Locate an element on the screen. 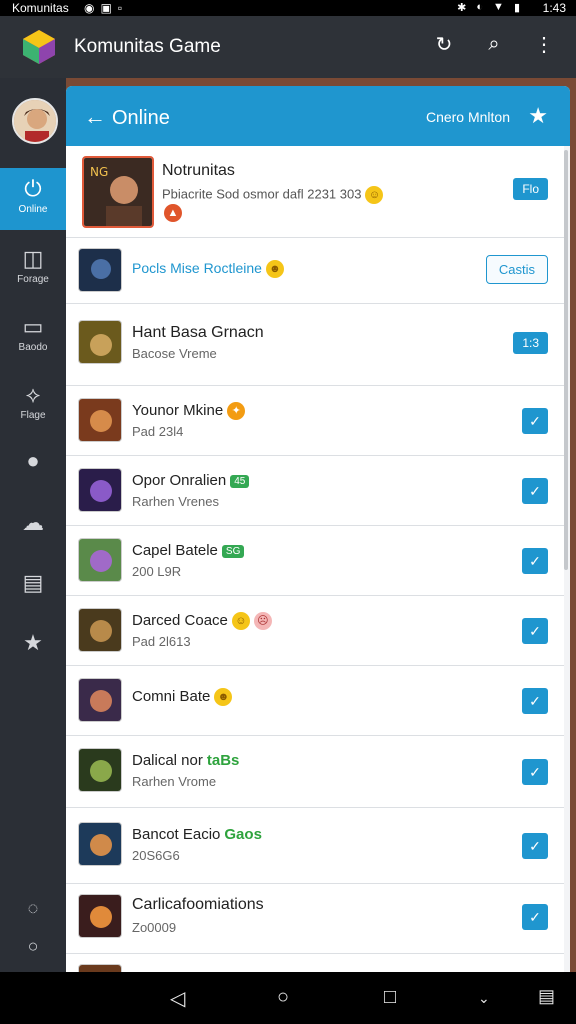  profile-icon: ○ is located at coordinates (33, 946).